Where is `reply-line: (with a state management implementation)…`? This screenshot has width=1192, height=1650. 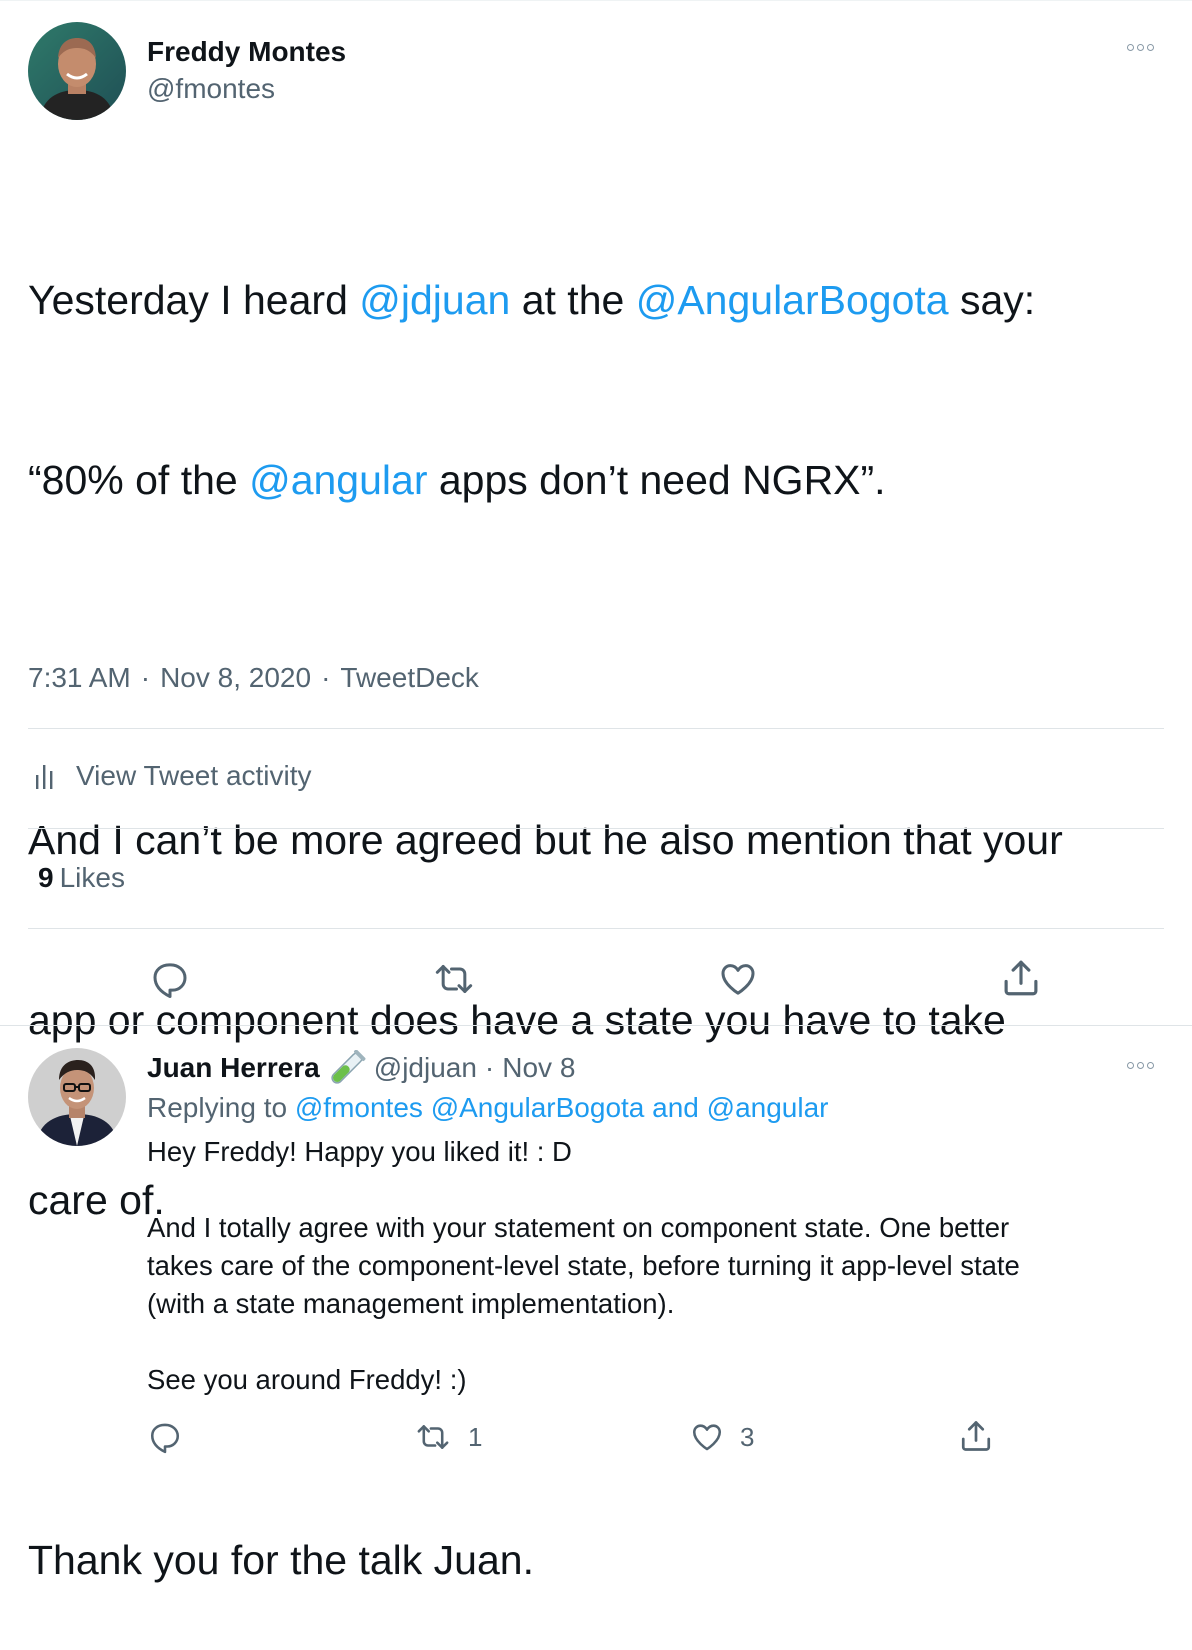 reply-line: (with a state management implementation)… is located at coordinates (411, 1303).